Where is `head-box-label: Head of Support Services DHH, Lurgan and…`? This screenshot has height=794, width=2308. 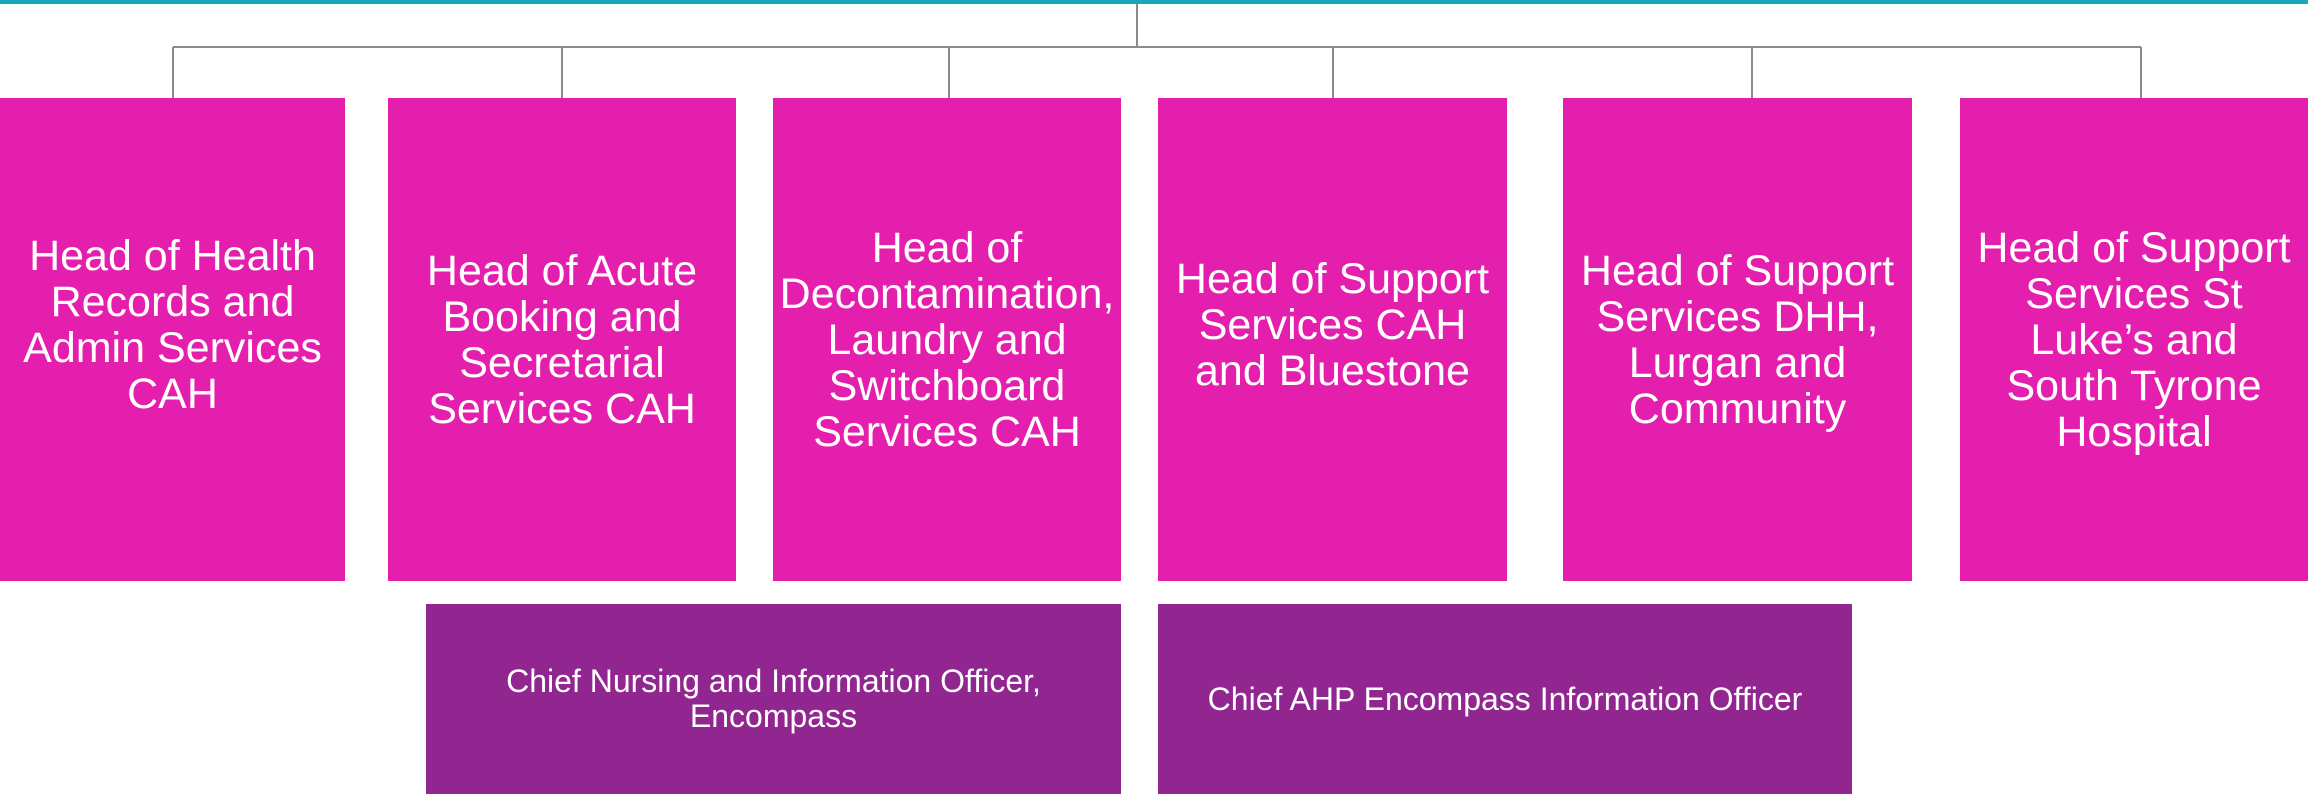 head-box-label: Head of Support Services DHH, Lurgan and… is located at coordinates (1737, 339).